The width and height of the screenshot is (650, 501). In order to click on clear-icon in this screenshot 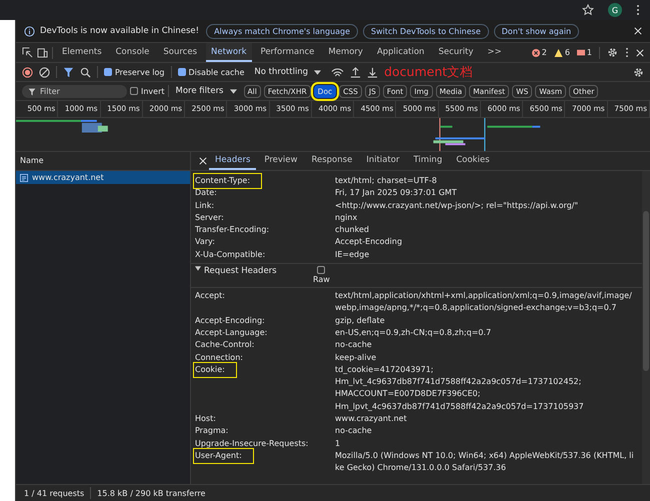, I will do `click(44, 72)`.